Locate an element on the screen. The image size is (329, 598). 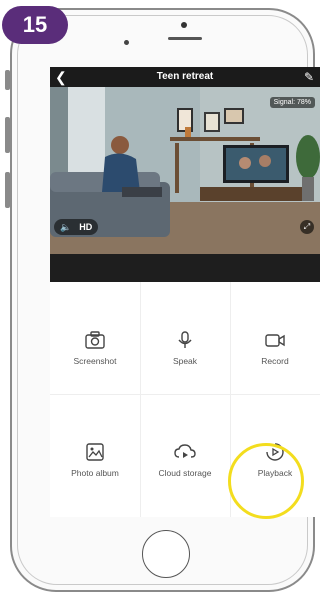
playback-highlight-ring is located at coordinates (266, 481).